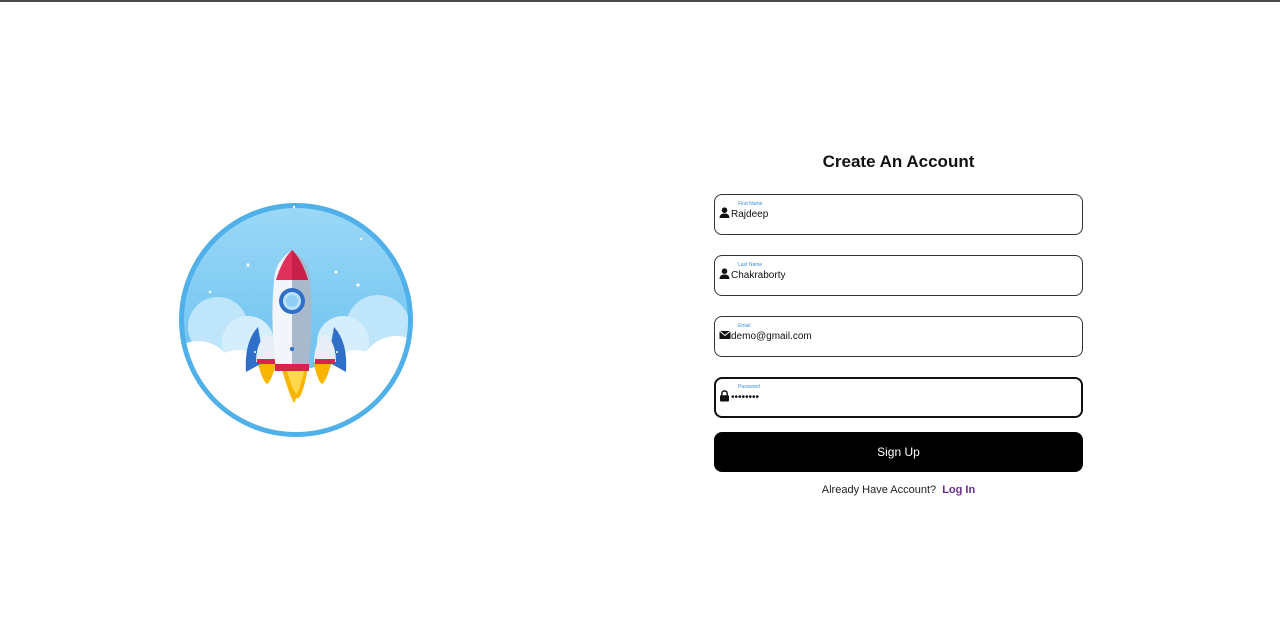 This screenshot has width=1280, height=642. What do you see at coordinates (958, 490) in the screenshot?
I see `login-link: Log In` at bounding box center [958, 490].